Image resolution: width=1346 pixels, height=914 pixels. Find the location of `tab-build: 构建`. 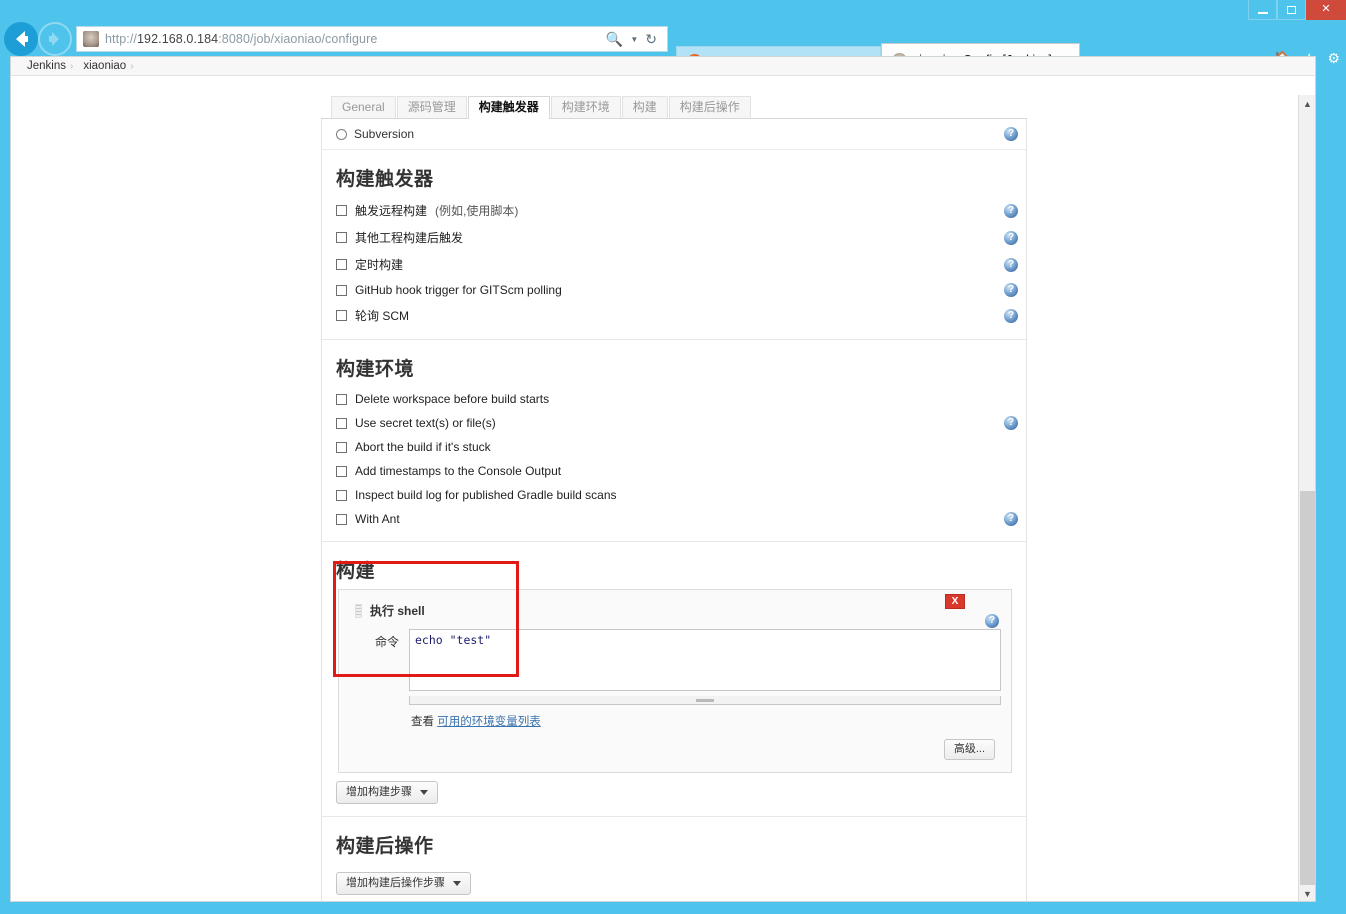

tab-build: 构建 is located at coordinates (644, 107).